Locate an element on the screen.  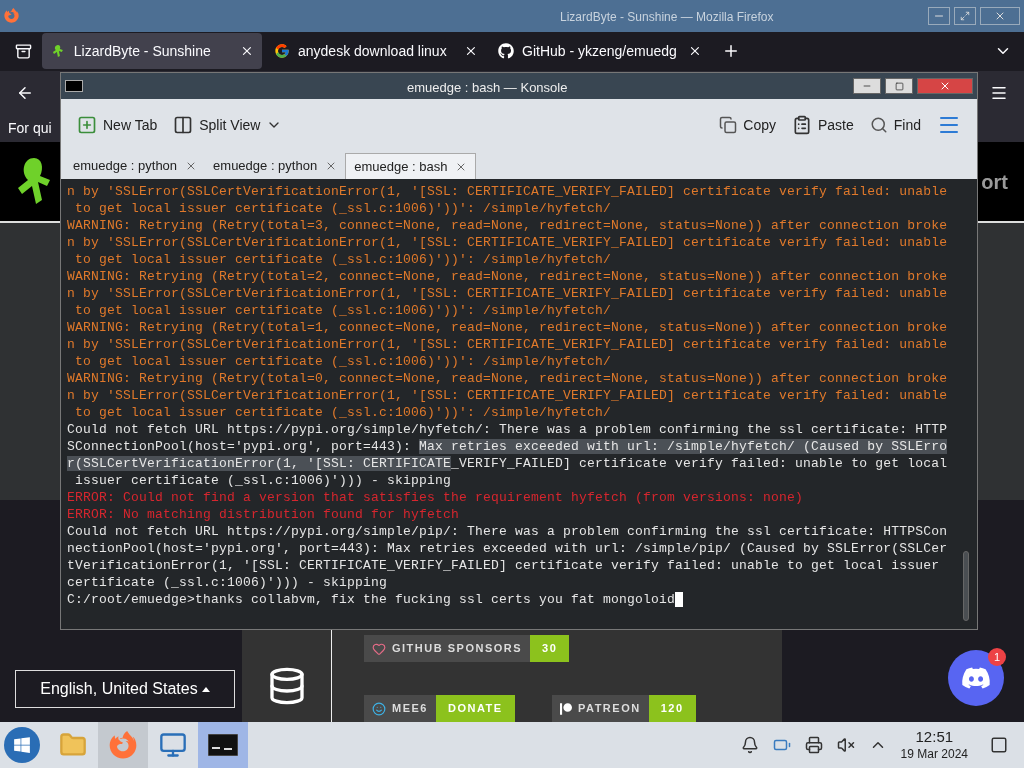
taskbar-app is located at coordinates (223, 745).